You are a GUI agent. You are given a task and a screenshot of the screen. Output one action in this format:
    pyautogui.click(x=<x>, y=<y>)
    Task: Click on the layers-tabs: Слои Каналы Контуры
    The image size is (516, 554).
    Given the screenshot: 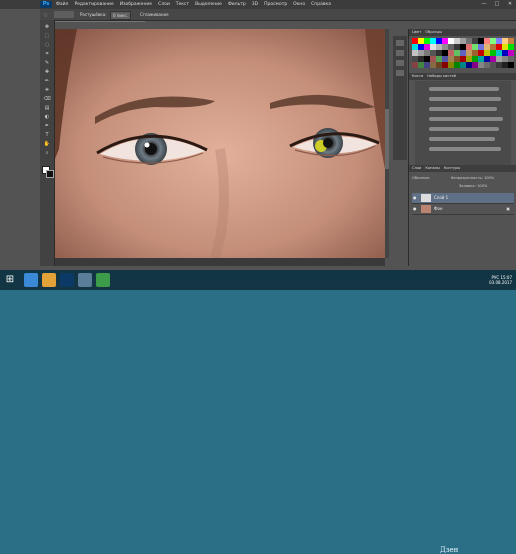 What is the action you would take?
    pyautogui.click(x=462, y=168)
    